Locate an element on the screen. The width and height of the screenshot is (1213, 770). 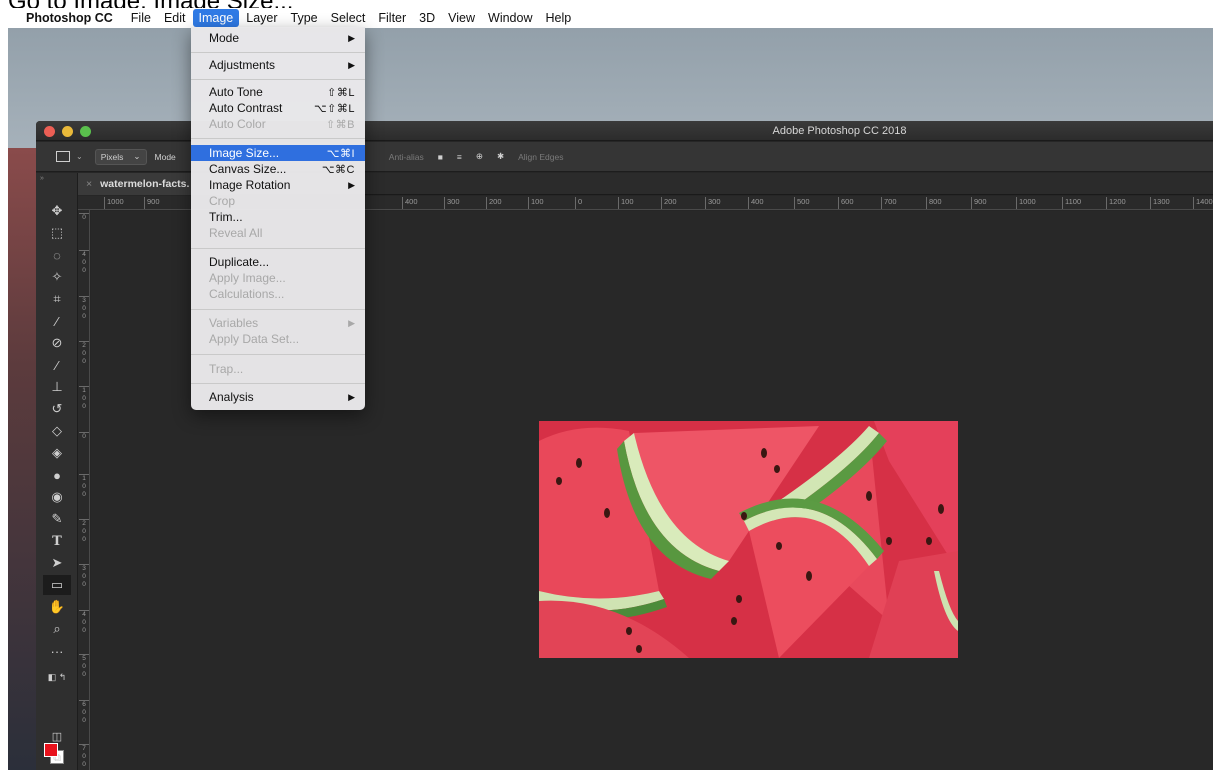
menubar-type: Type is located at coordinates (304, 18).